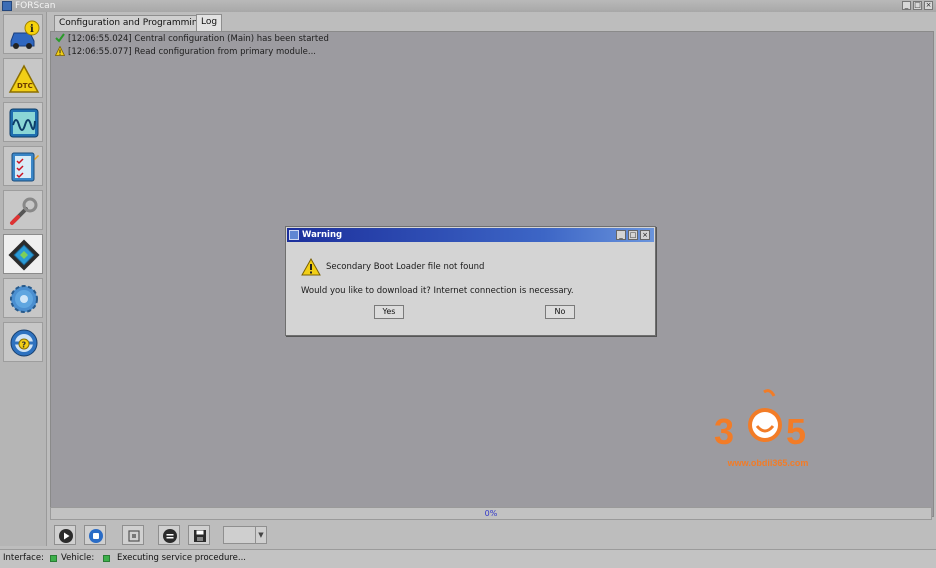 The width and height of the screenshot is (936, 568). I want to click on help-steering-wheel-icon: ?, so click(24, 343).